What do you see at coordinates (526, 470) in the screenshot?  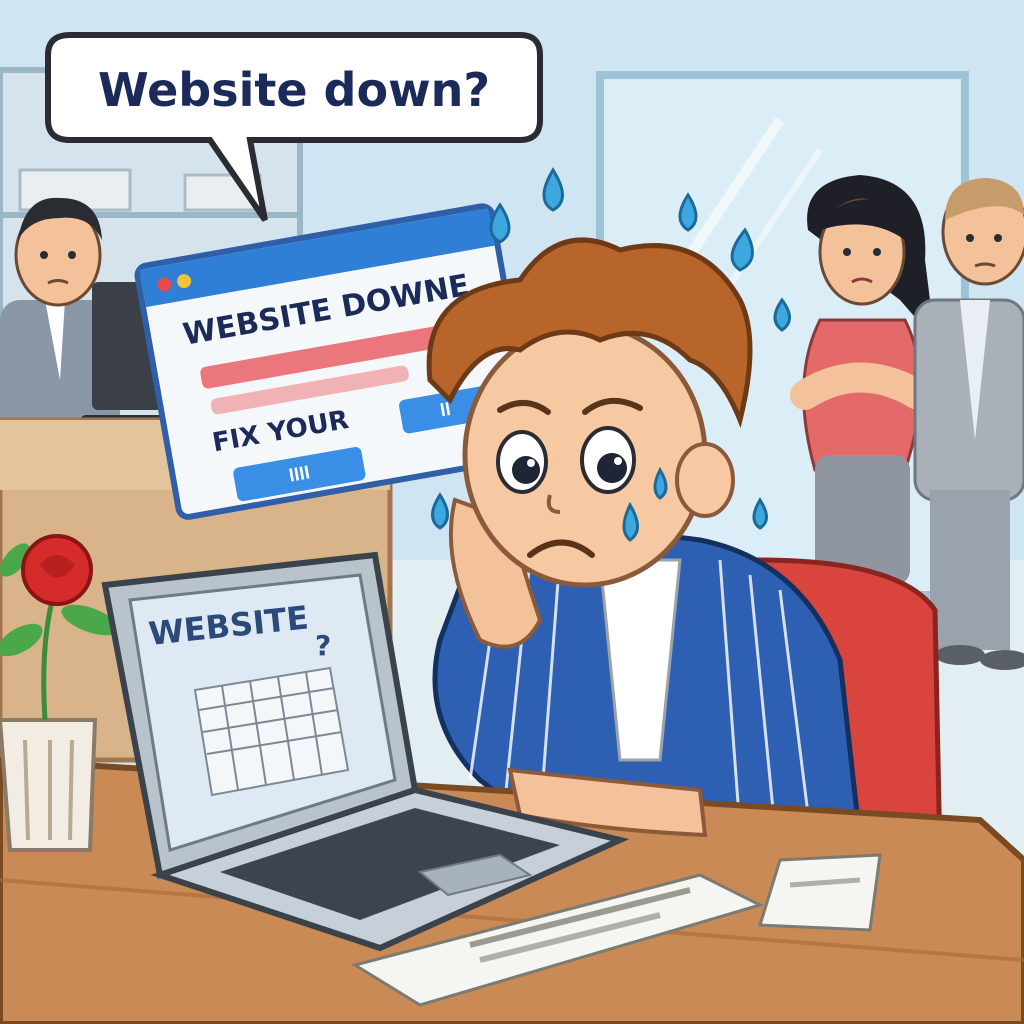 I see `left-pupil` at bounding box center [526, 470].